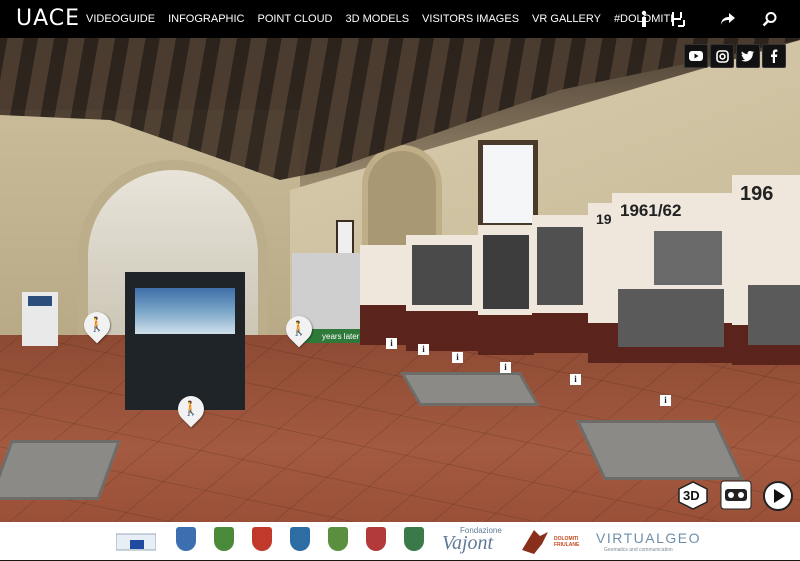 This screenshot has width=800, height=561. What do you see at coordinates (377, 19) in the screenshot?
I see `nav-3d-models: 3D MODELS` at bounding box center [377, 19].